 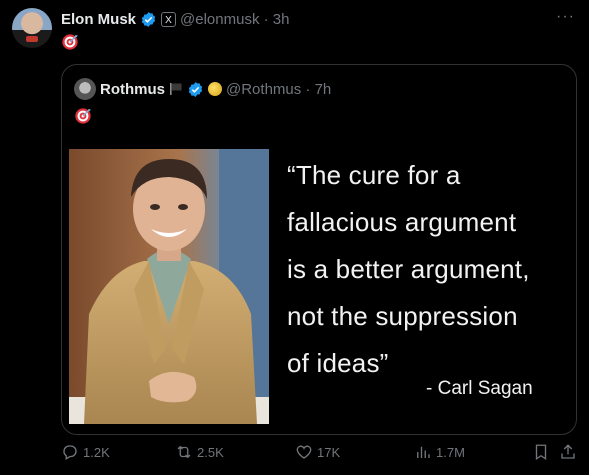 What do you see at coordinates (541, 452) in the screenshot?
I see `bookmark-icon` at bounding box center [541, 452].